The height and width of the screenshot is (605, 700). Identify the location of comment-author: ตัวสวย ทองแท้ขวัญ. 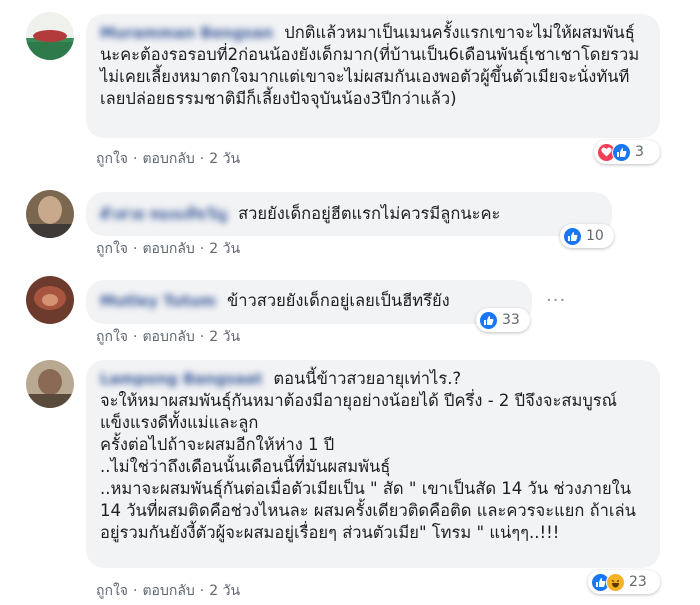
(163, 214).